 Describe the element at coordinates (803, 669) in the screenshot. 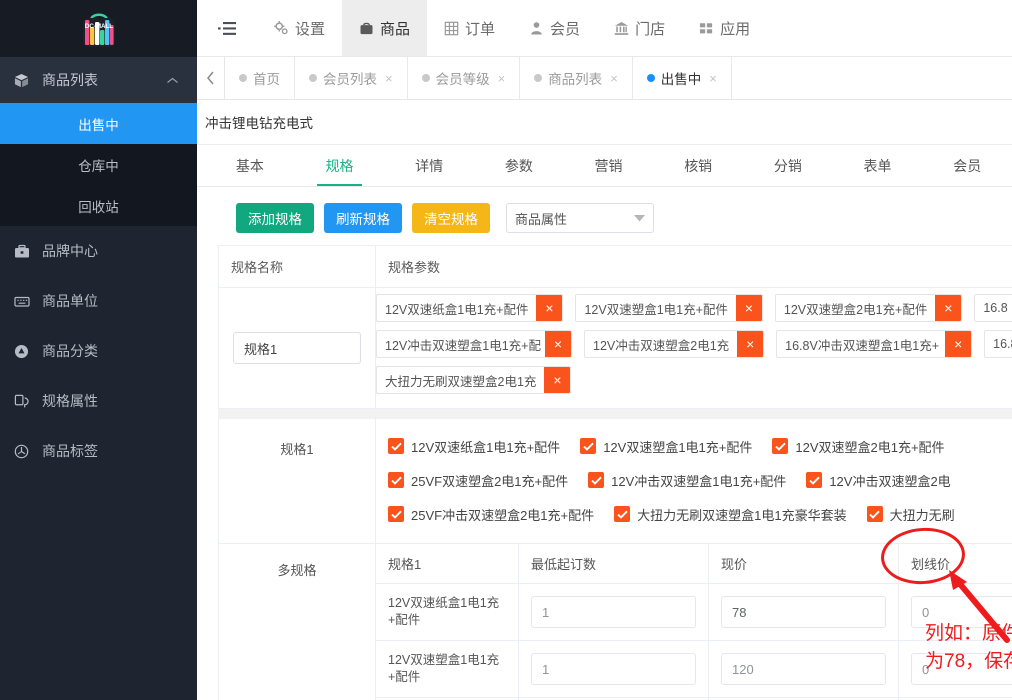

I see `price-input: 120` at that location.